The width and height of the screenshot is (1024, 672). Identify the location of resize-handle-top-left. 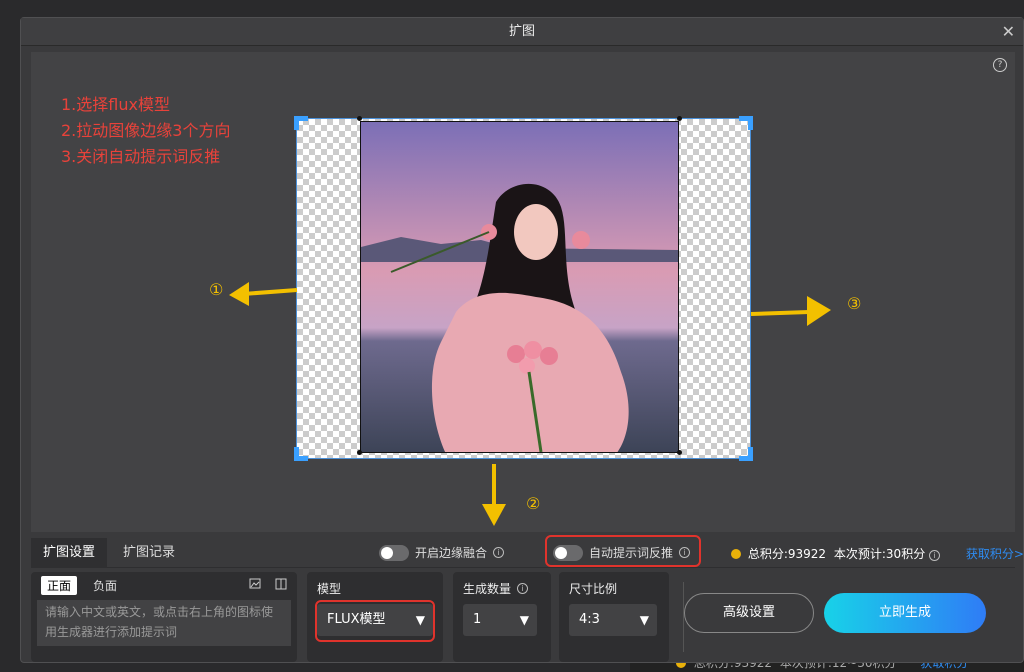
(301, 123).